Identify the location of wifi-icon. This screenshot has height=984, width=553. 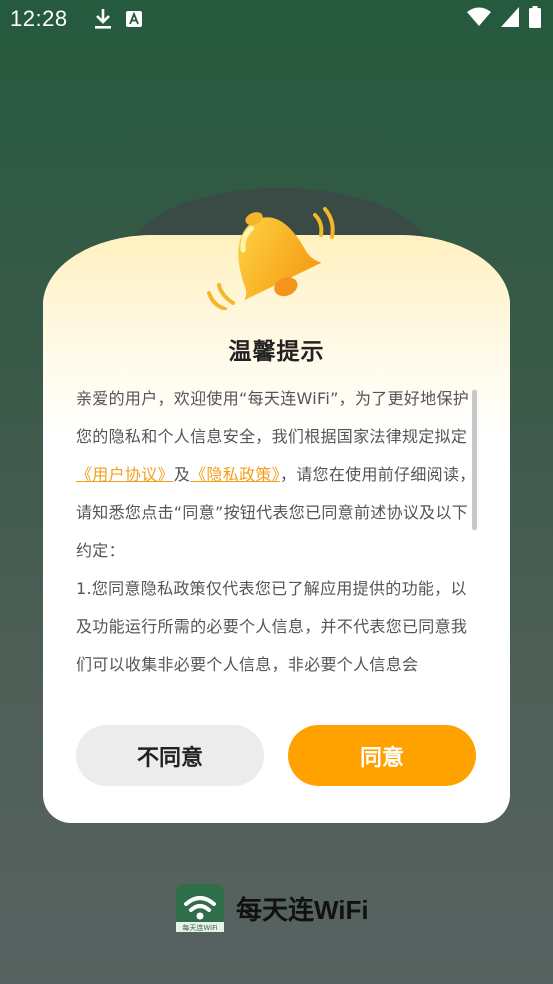
(479, 19).